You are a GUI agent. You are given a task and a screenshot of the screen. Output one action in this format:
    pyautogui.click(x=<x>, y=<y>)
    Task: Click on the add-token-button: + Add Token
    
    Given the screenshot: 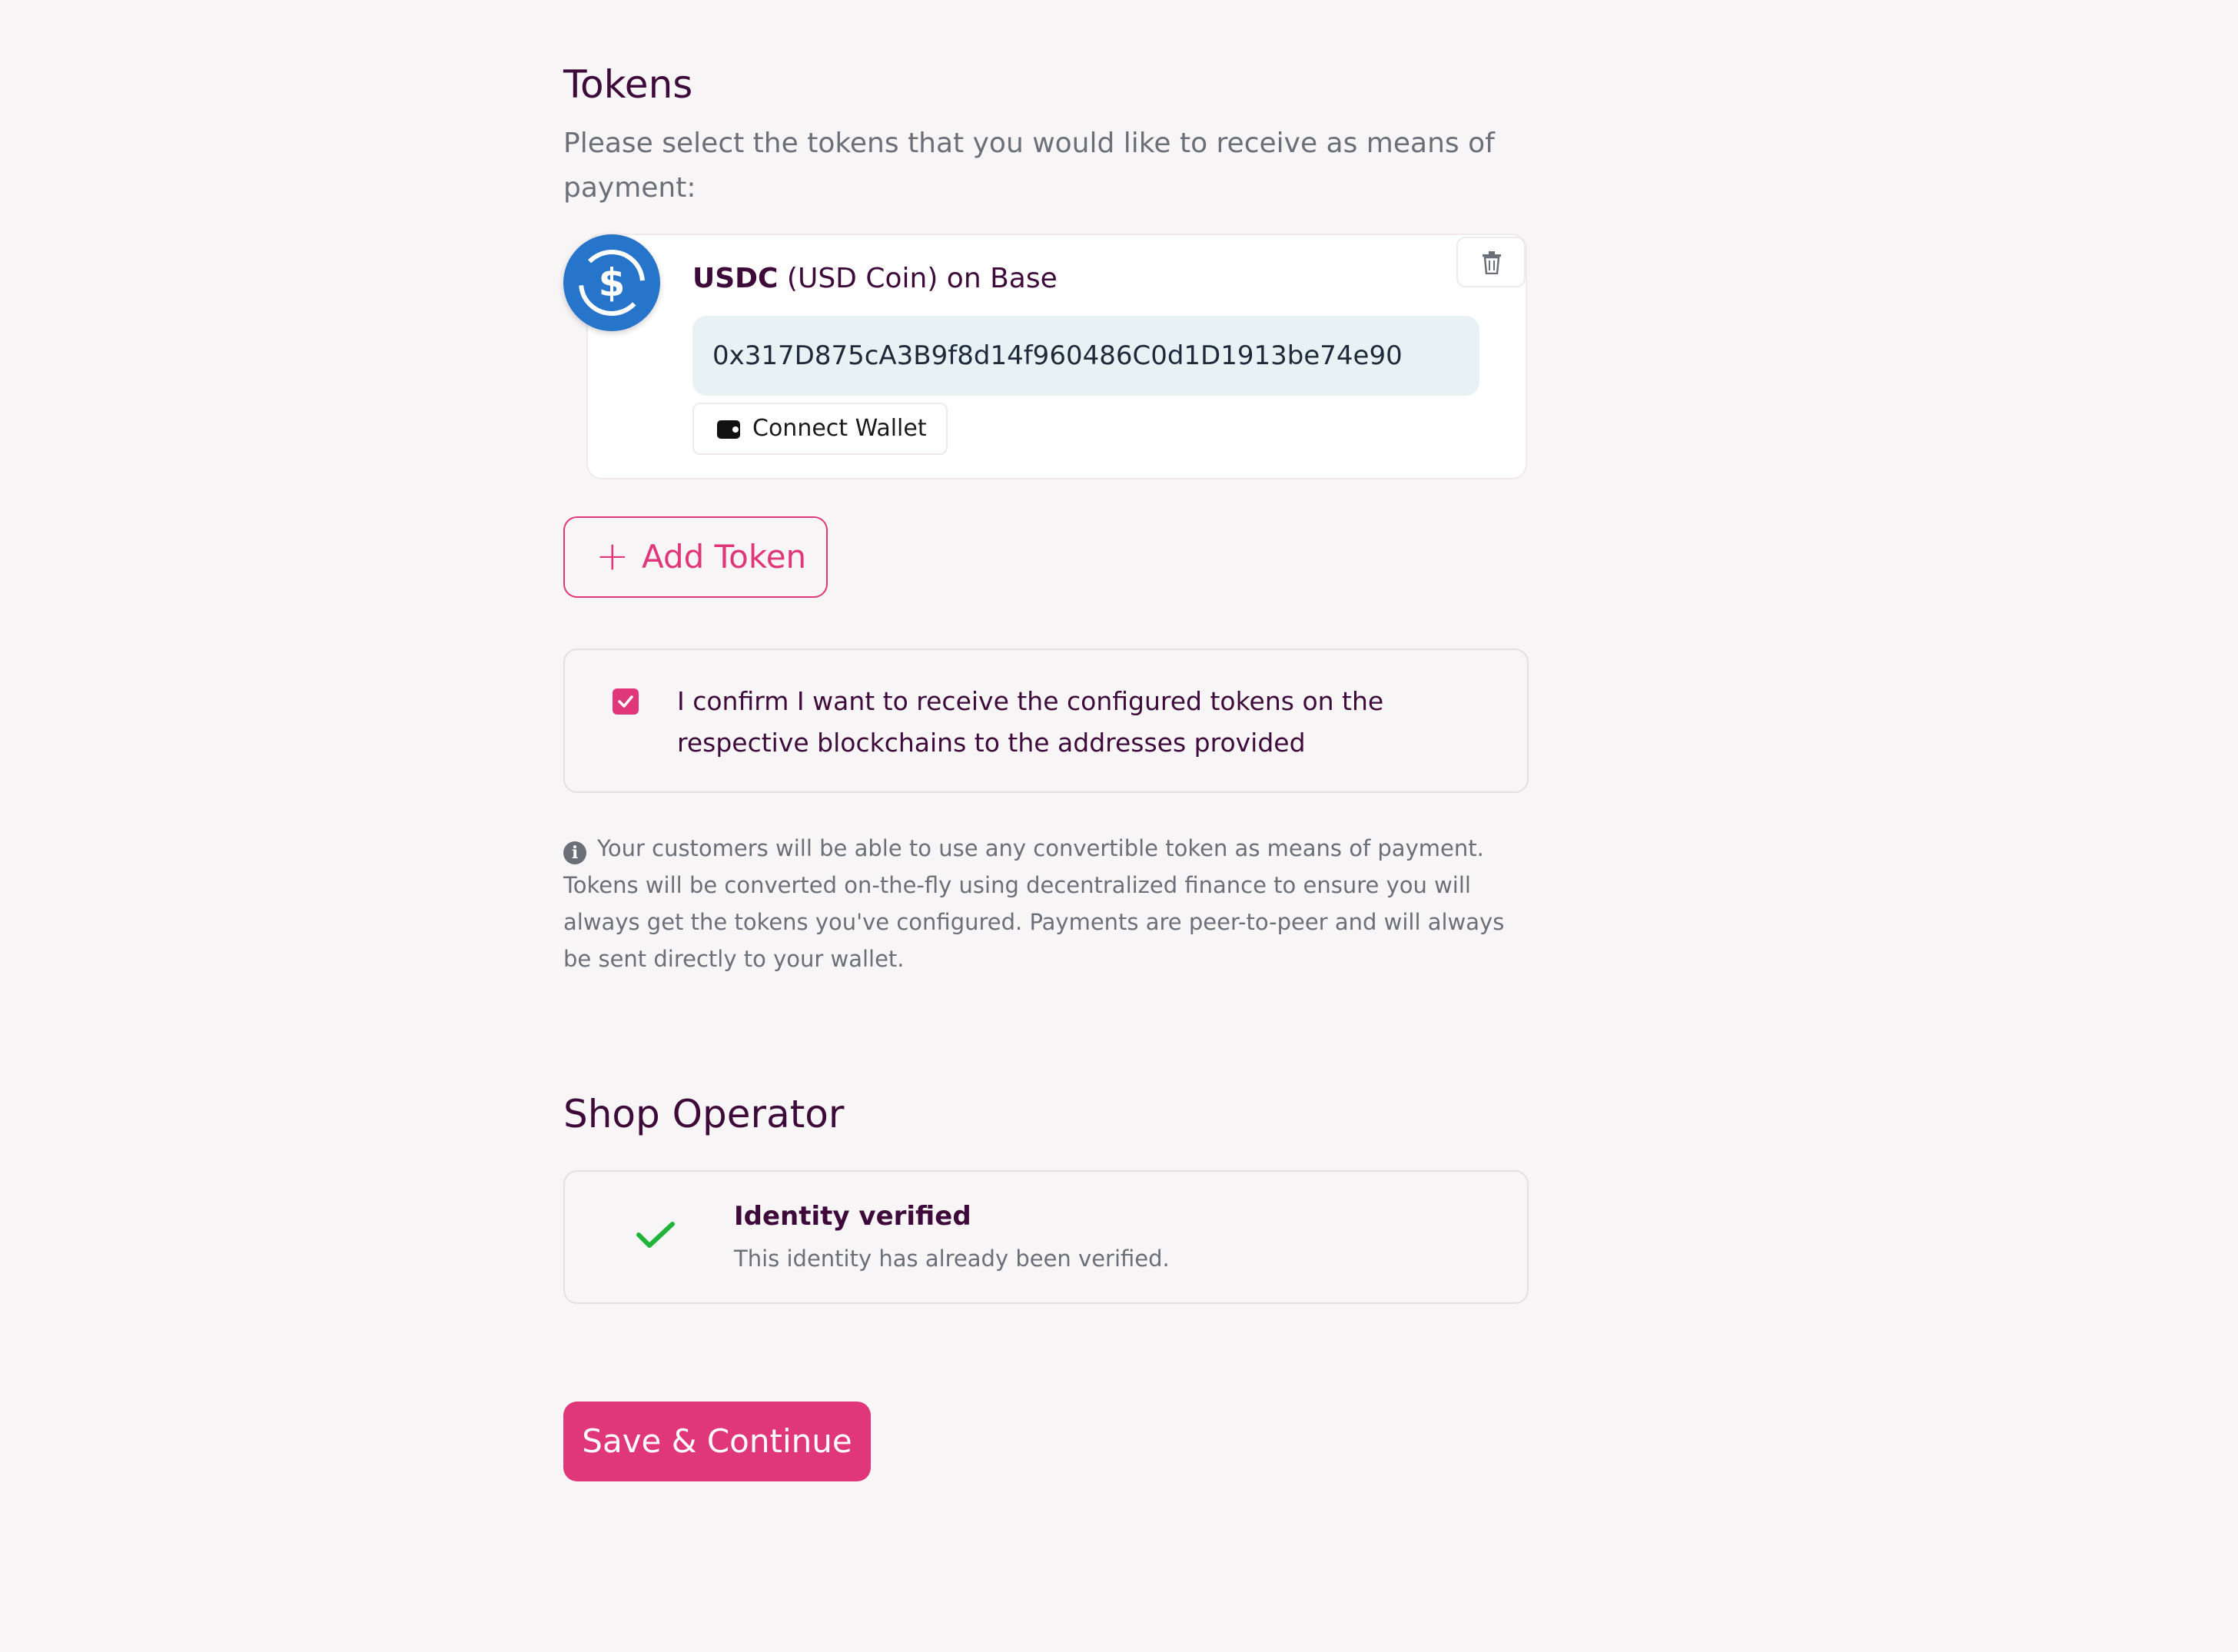 What is the action you would take?
    pyautogui.click(x=695, y=557)
    